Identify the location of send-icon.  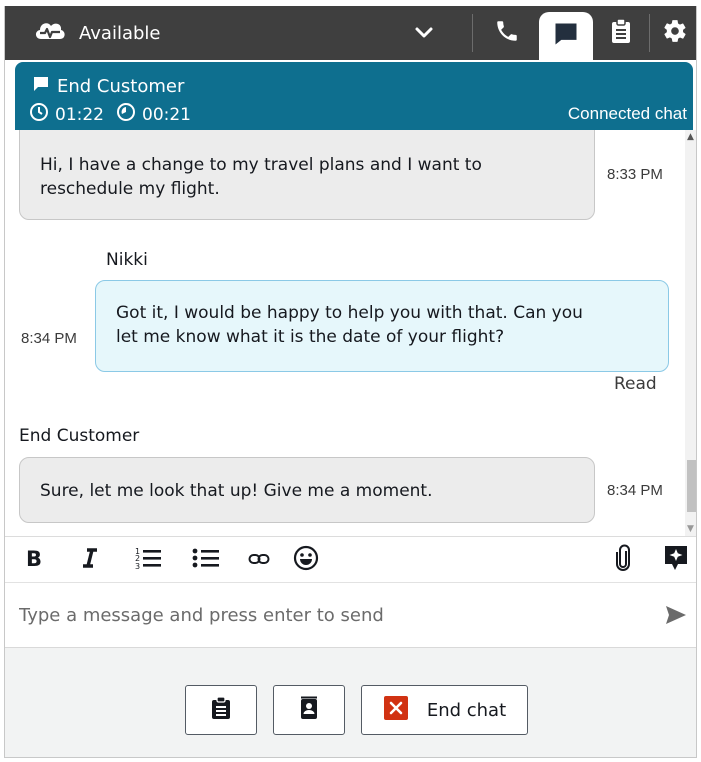
(676, 617).